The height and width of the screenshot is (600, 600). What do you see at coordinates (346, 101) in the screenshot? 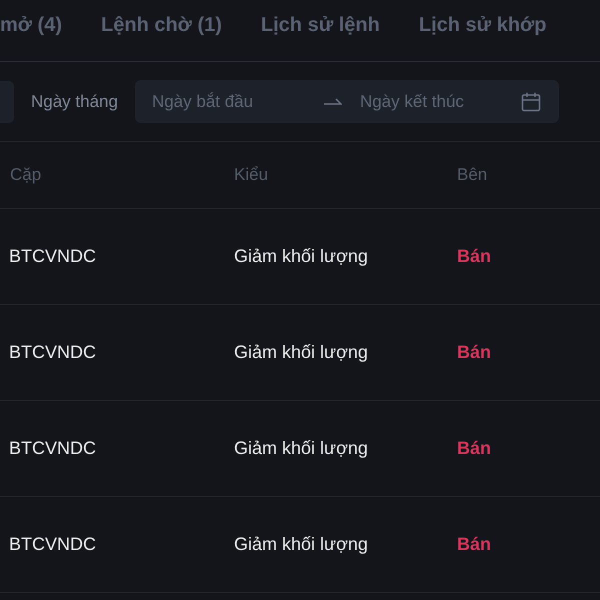
I see `date-range-field: Ngày bắt đầu Ngày kết thúc` at bounding box center [346, 101].